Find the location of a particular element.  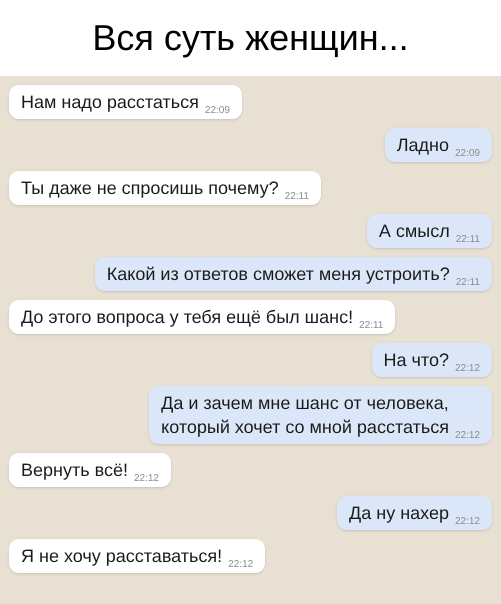

message-text: Вернуть всё! is located at coordinates (74, 470).